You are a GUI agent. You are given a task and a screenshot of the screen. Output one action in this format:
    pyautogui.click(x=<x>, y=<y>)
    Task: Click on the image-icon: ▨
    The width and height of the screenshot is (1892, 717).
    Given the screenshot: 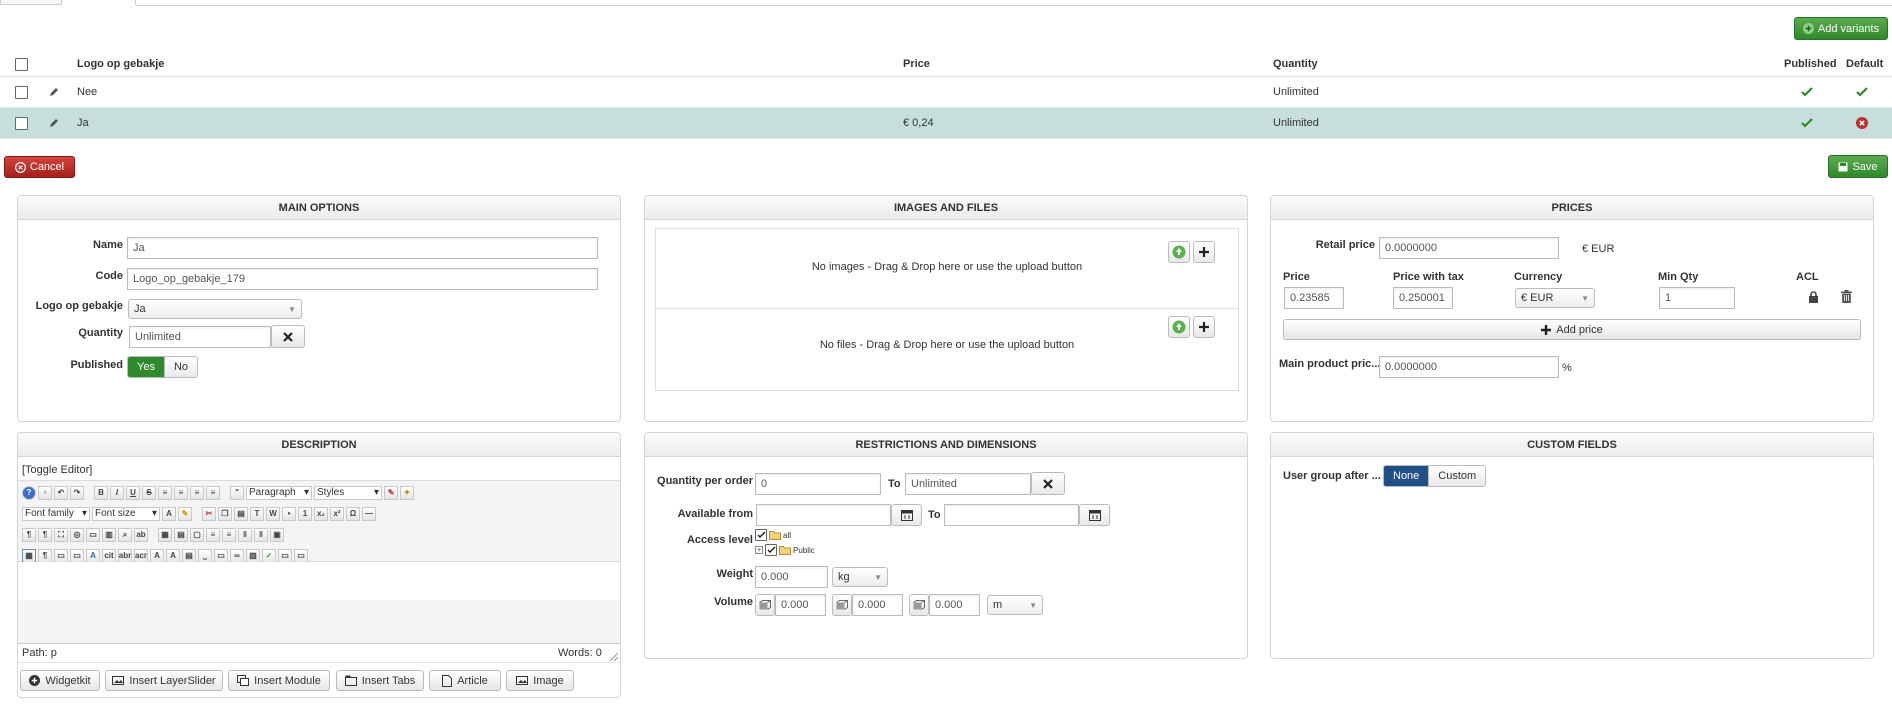 What is the action you would take?
    pyautogui.click(x=253, y=555)
    